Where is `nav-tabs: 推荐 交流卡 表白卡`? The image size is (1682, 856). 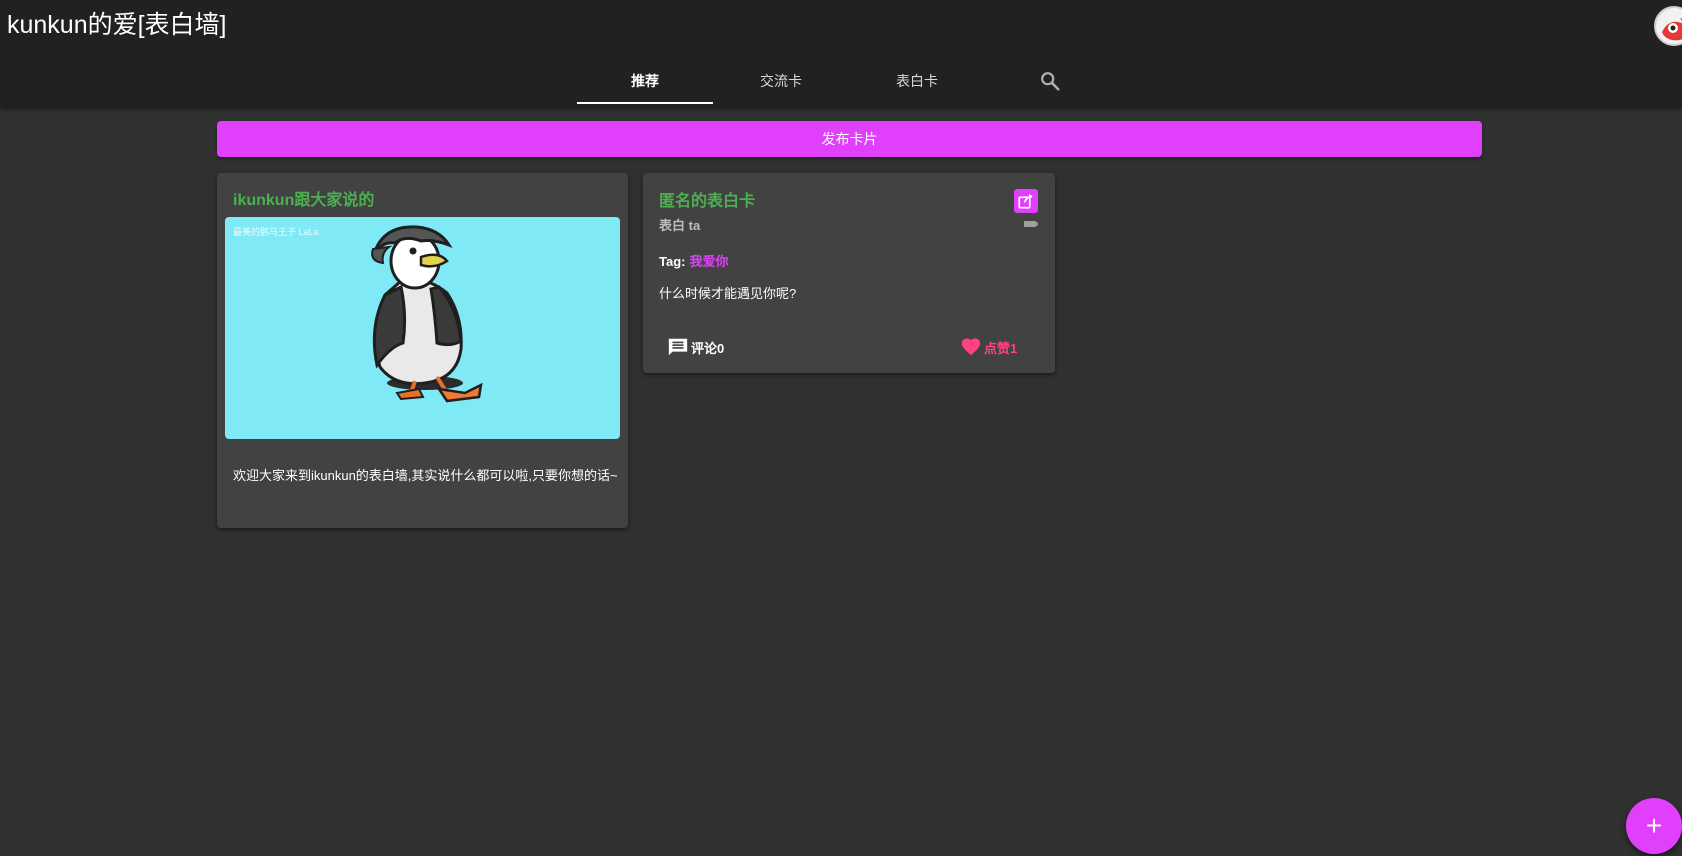
nav-tabs: 推荐 交流卡 表白卡 is located at coordinates (846, 81).